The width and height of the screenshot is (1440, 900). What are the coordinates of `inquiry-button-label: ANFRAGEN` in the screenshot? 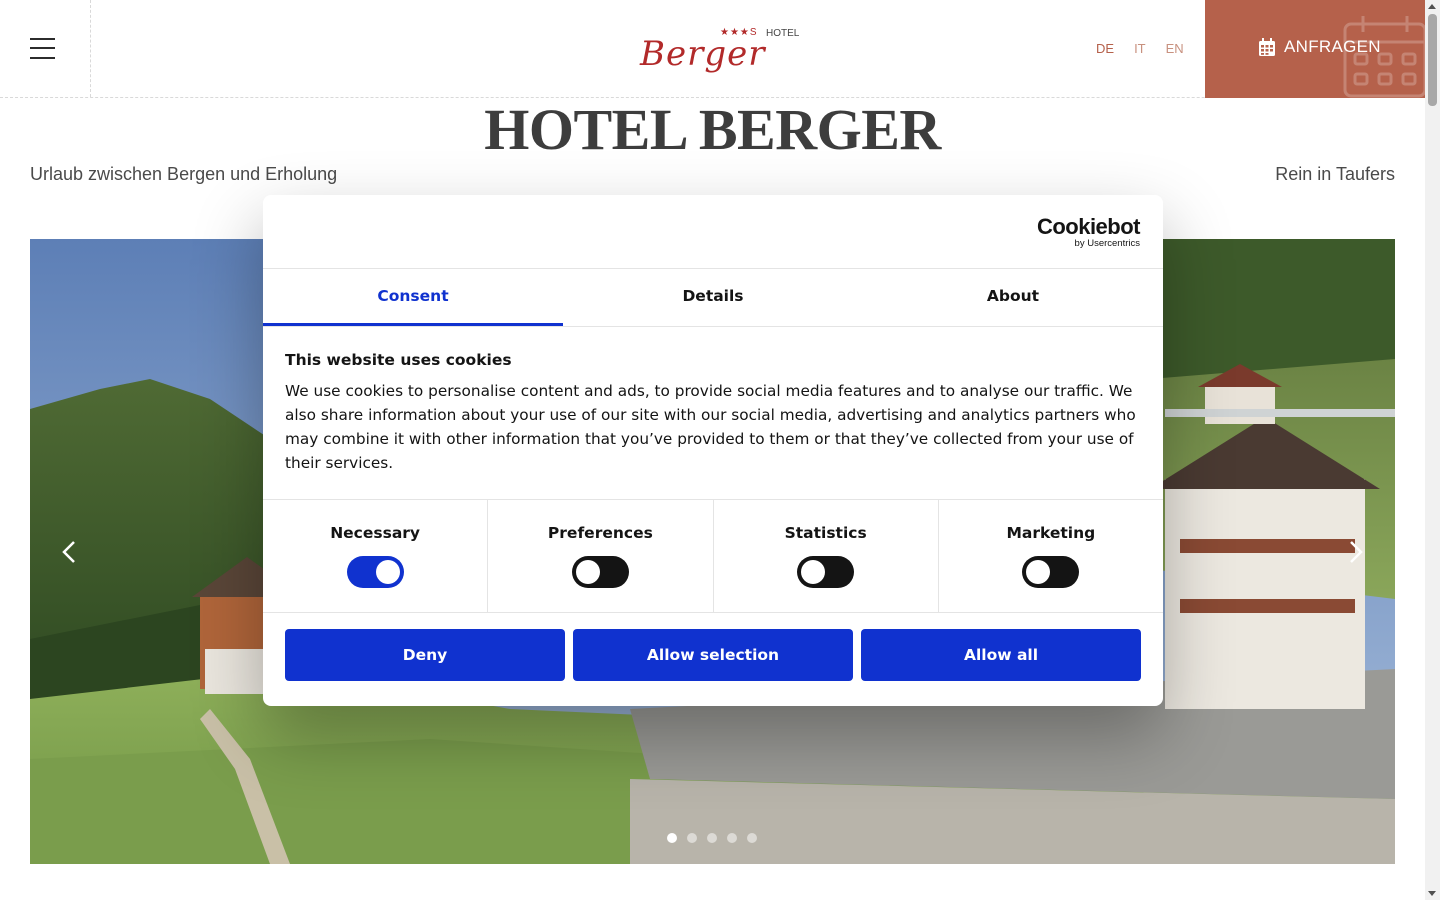 It's located at (1332, 46).